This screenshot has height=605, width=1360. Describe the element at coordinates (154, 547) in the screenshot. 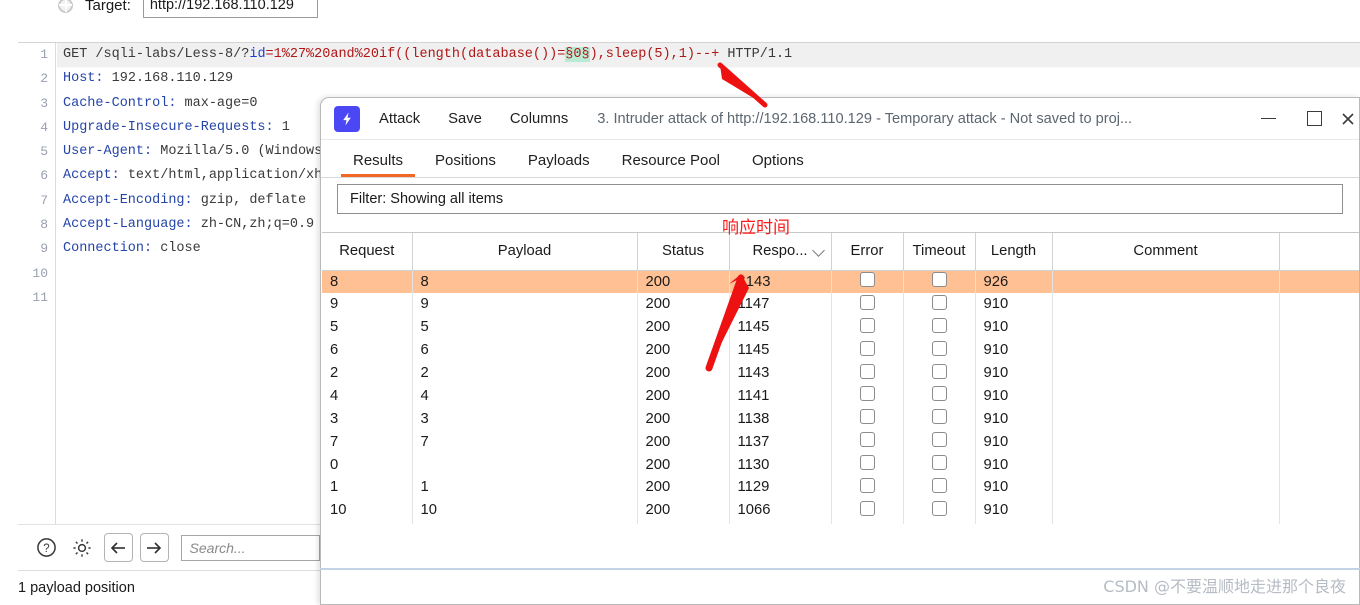

I see `forward-arrow-icon` at that location.